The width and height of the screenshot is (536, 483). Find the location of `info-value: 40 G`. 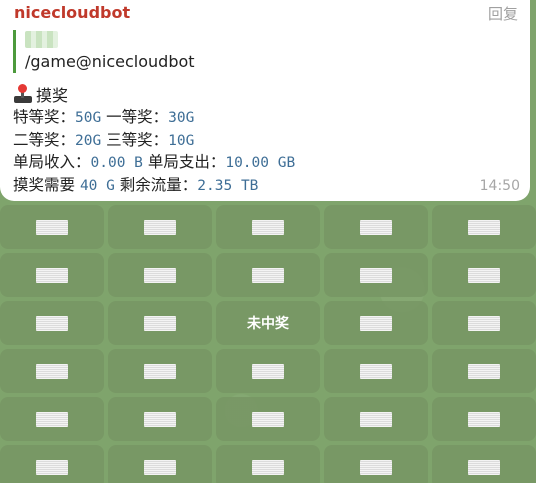

info-value: 40 G is located at coordinates (97, 186).